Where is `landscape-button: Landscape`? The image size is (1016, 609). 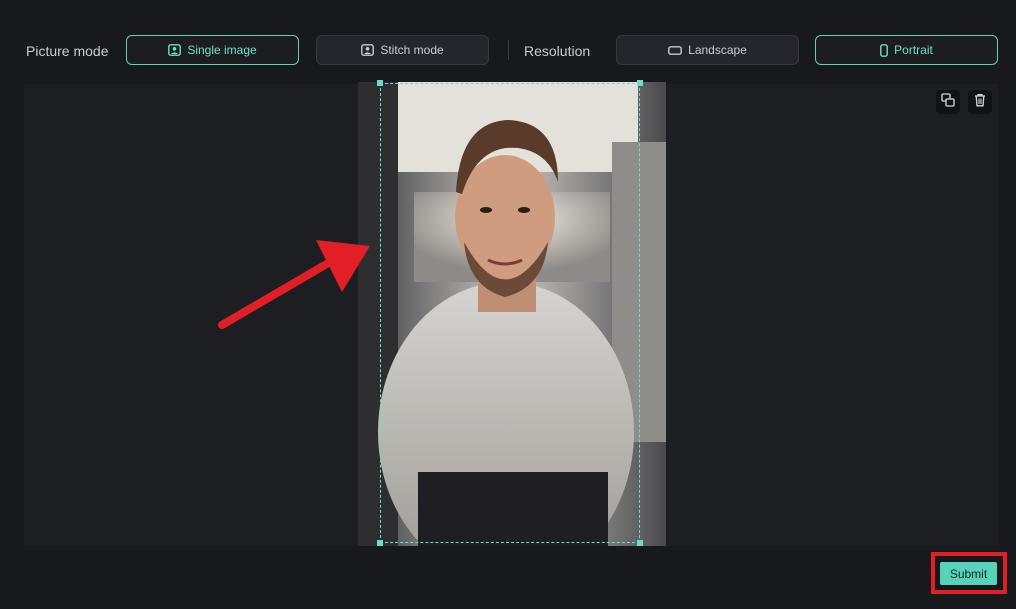
landscape-button: Landscape is located at coordinates (707, 50).